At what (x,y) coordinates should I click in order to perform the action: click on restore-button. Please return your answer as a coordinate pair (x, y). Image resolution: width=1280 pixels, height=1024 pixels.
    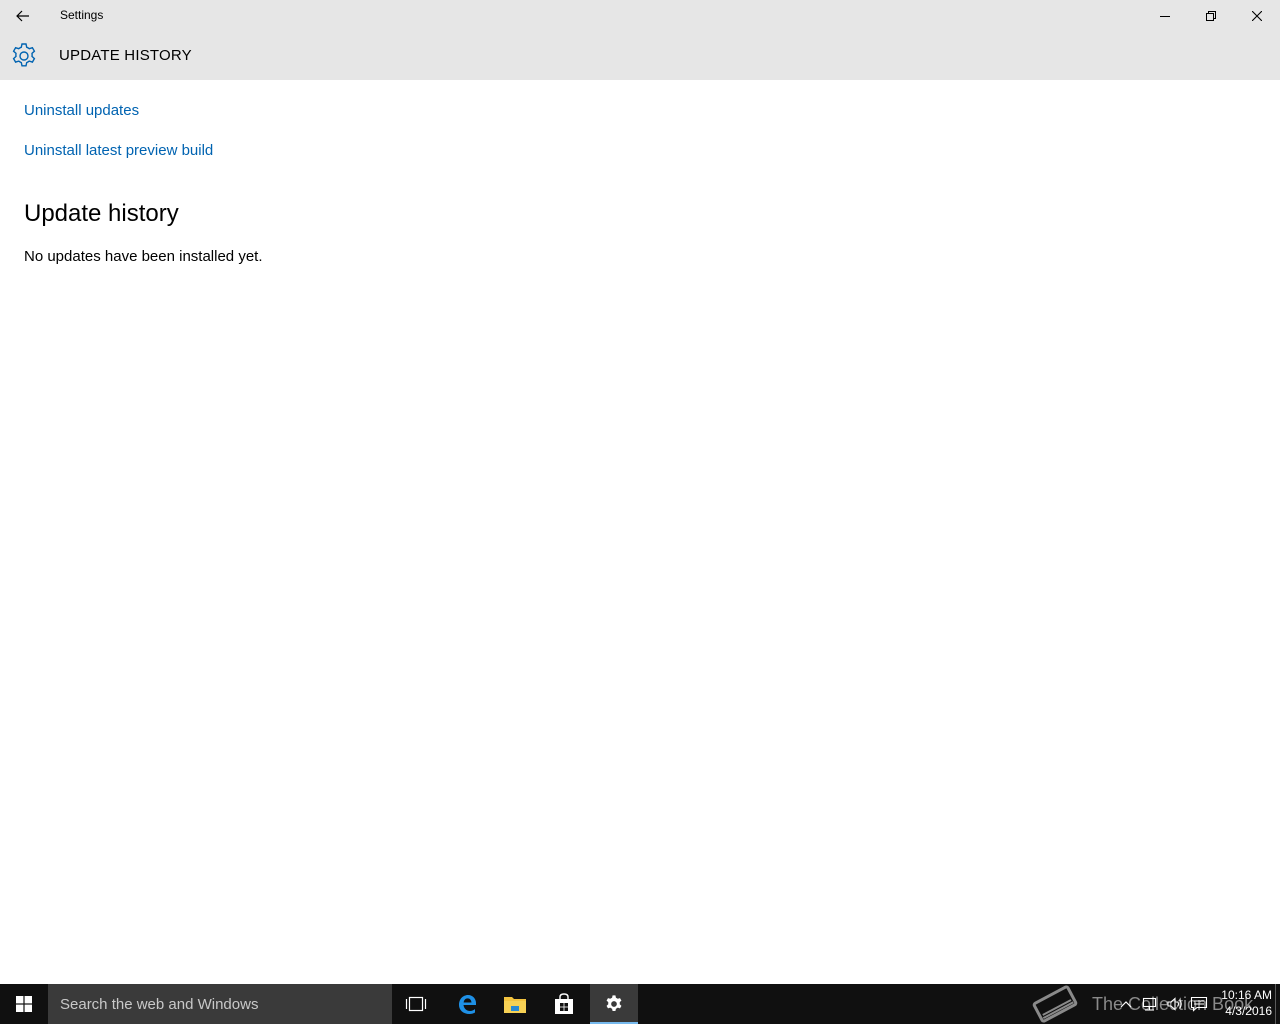
    Looking at the image, I should click on (1211, 16).